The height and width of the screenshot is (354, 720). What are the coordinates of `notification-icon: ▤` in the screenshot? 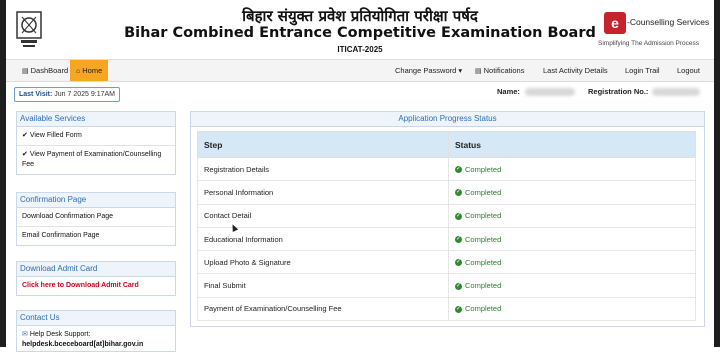 It's located at (478, 71).